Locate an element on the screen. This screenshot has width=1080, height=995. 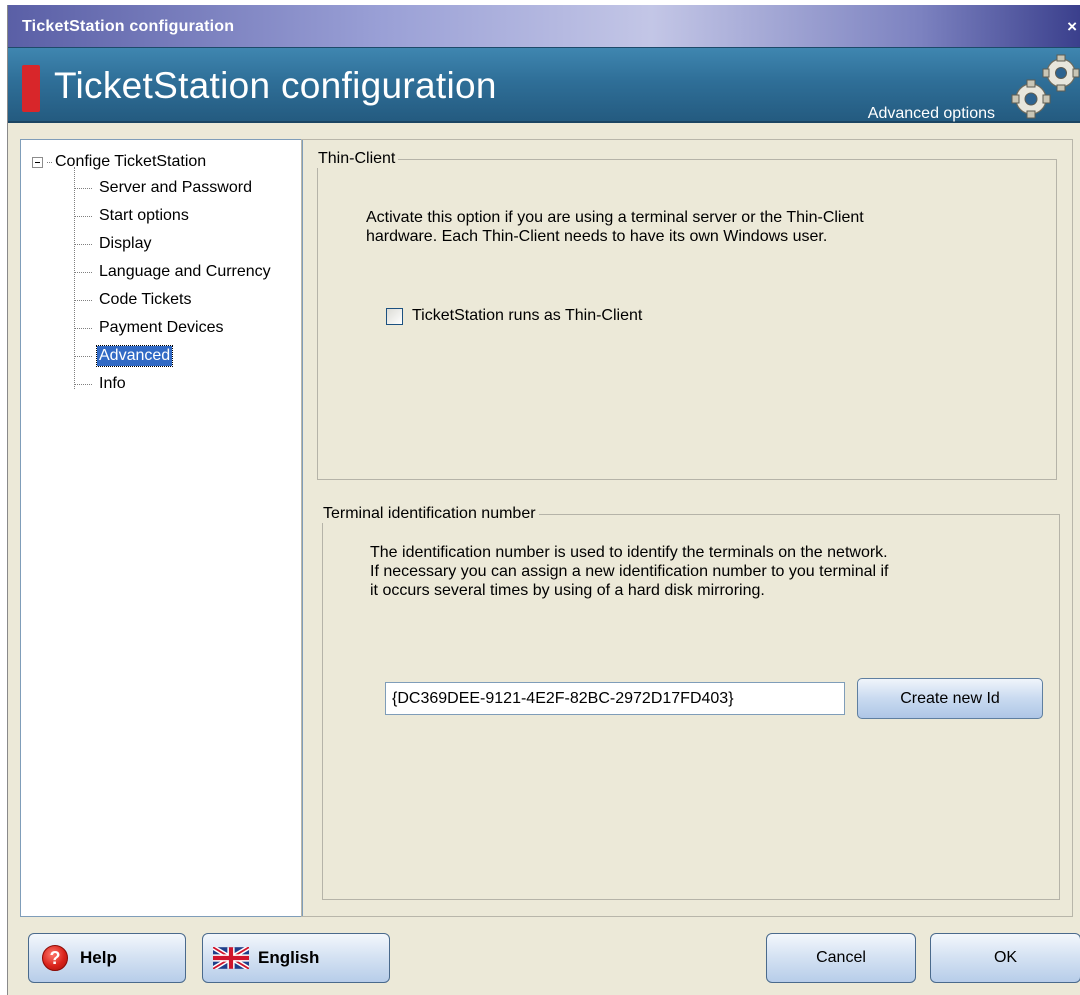
thin-client-checkbox-row: TicketStation runs as Thin-Client is located at coordinates (514, 316).